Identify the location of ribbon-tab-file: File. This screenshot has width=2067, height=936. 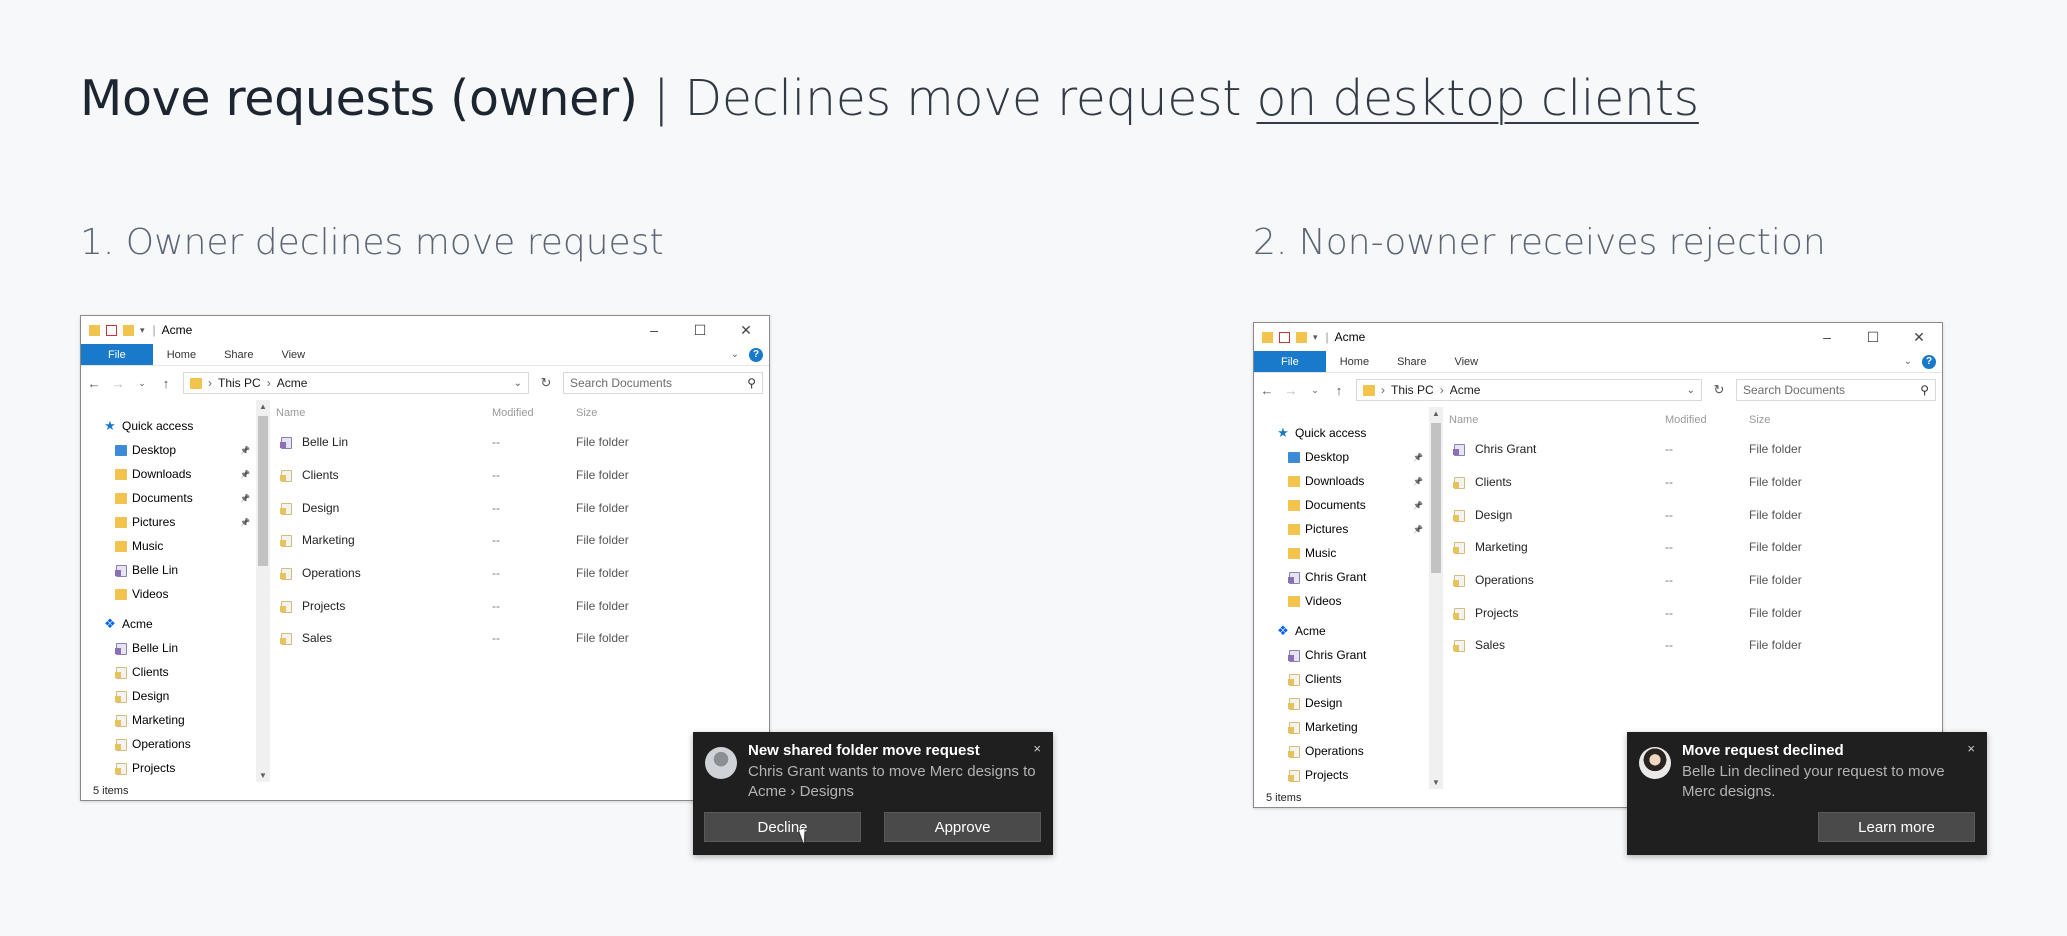
(1290, 361).